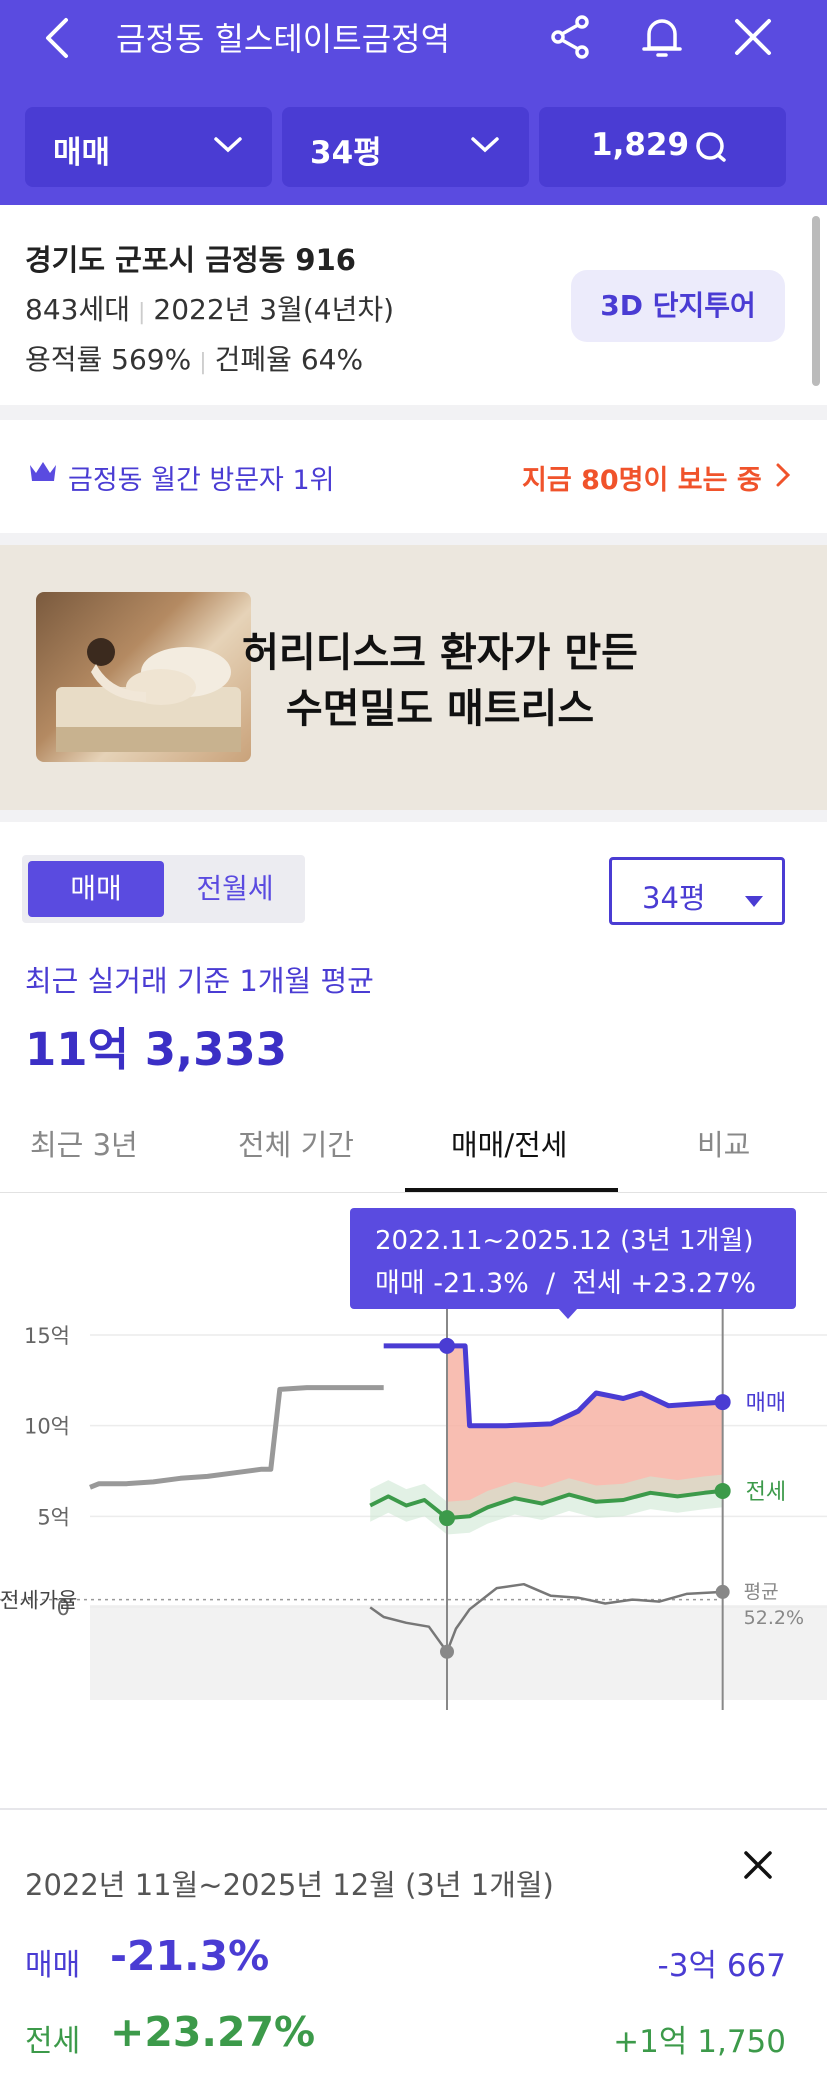 The height and width of the screenshot is (2093, 827). What do you see at coordinates (53, 2041) in the screenshot?
I see `summary-rent-label: 전세` at bounding box center [53, 2041].